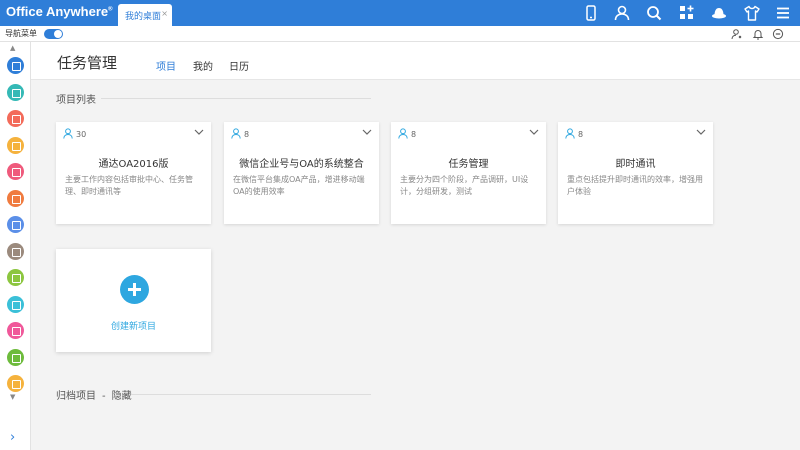 The width and height of the screenshot is (800, 450). I want to click on hat-icon, so click(719, 13).